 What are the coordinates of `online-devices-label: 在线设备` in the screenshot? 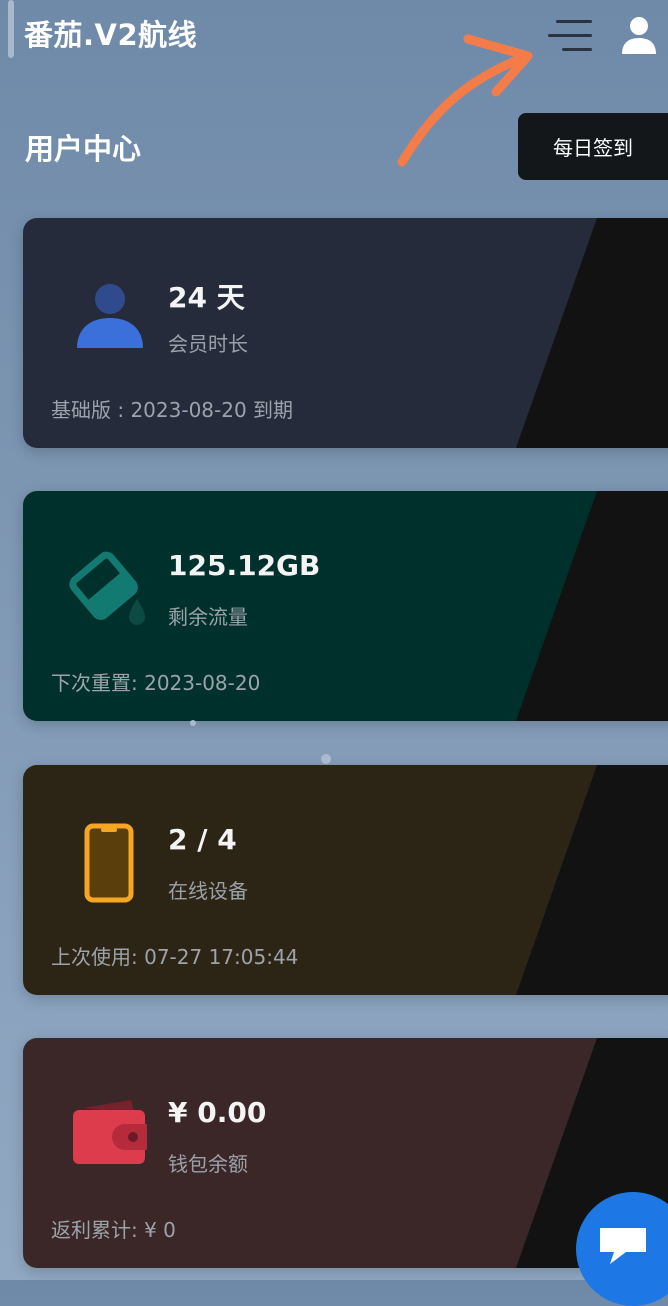 It's located at (208, 891).